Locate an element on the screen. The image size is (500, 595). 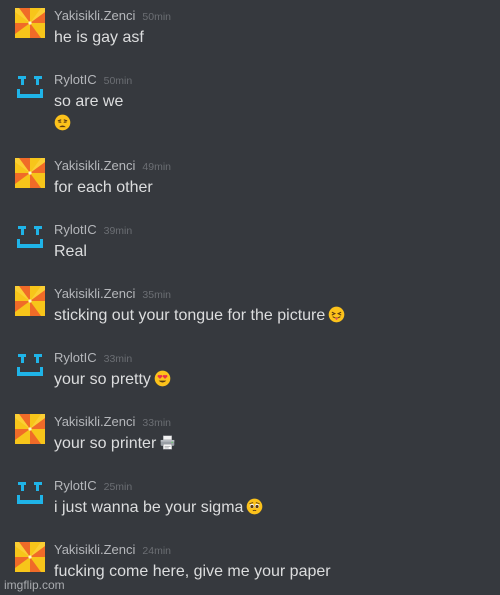
message-content: so are we is located at coordinates (89, 101).